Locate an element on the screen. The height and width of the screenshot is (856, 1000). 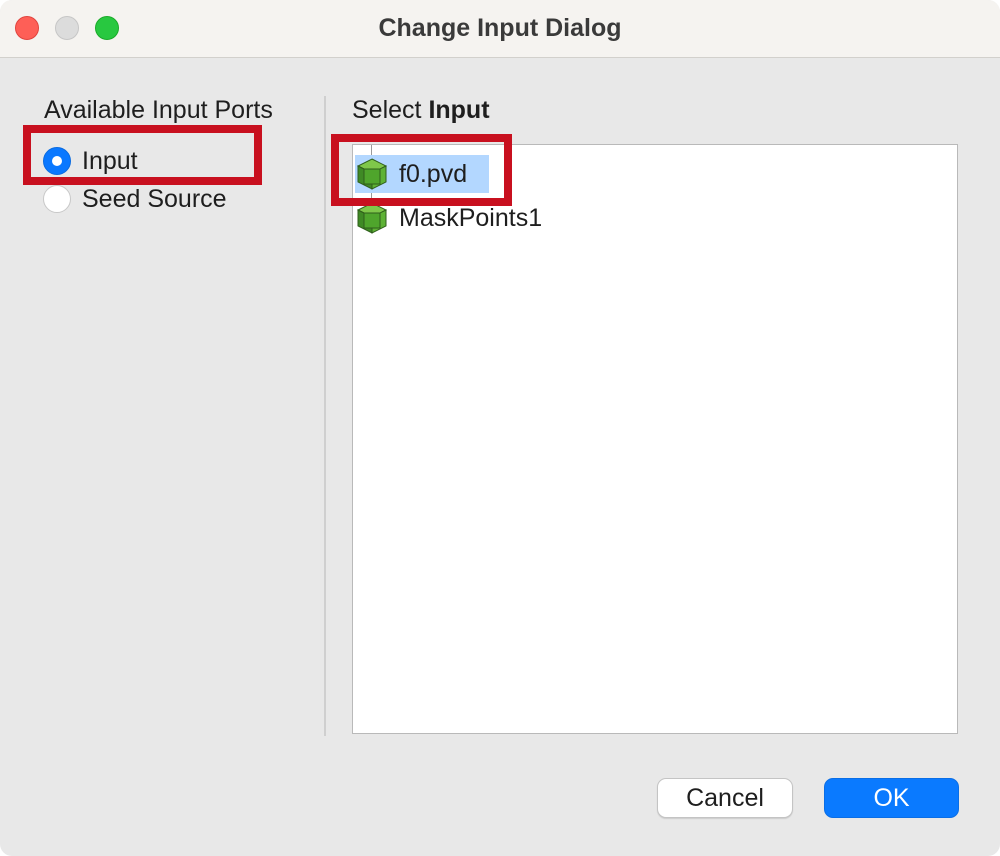
input-port-option-input: Input is located at coordinates (90, 161).